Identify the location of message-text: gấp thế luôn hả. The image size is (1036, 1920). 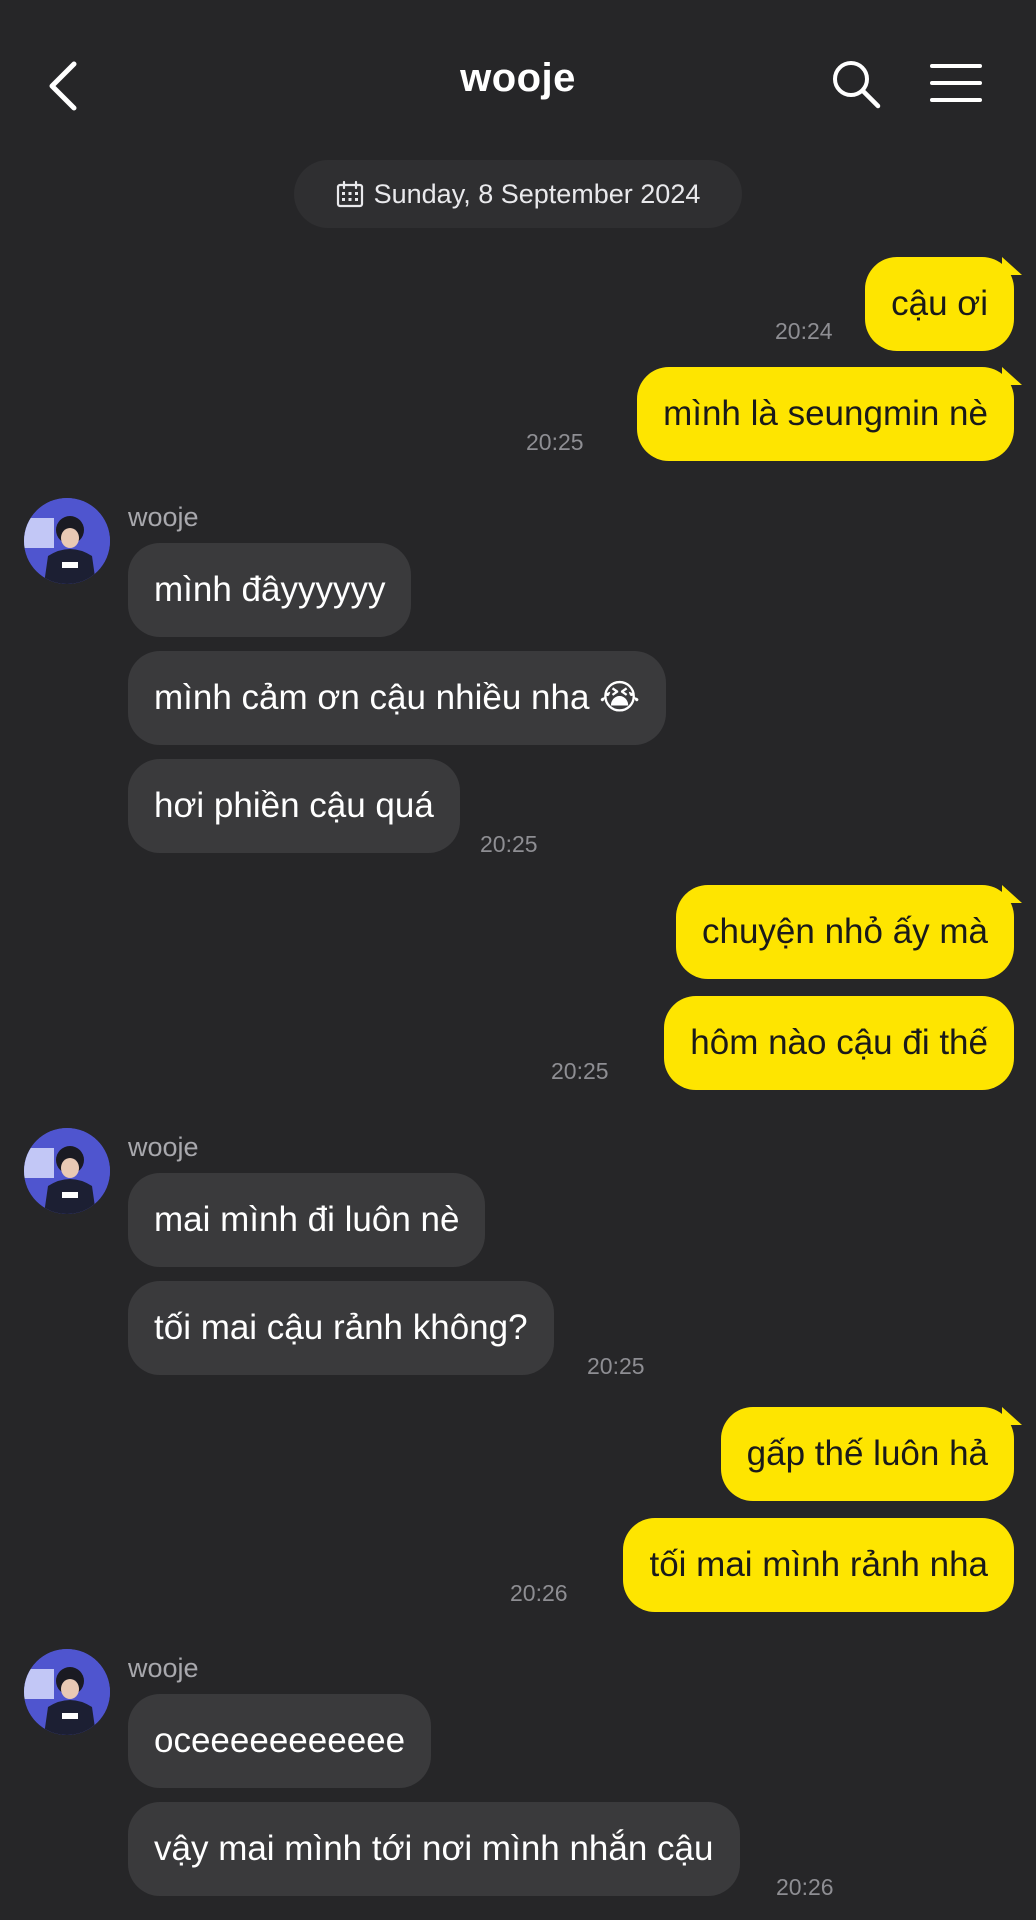
(867, 1453).